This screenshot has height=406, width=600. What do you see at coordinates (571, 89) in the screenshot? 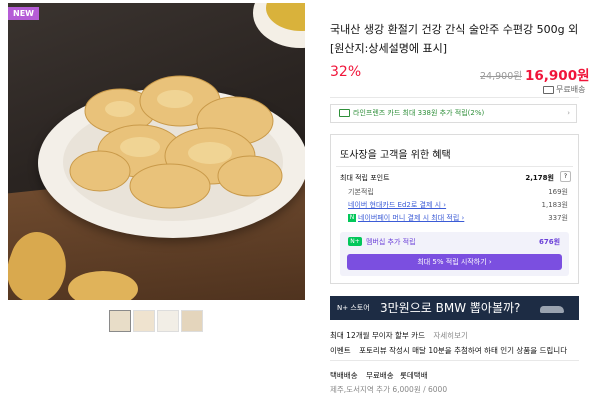
I see `shipping-label: 무료배송` at bounding box center [571, 89].